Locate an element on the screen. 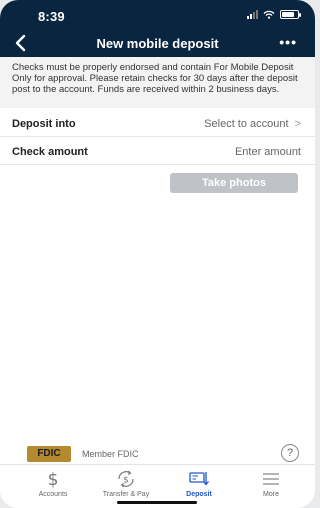 This screenshot has height=508, width=320. chevron-right-icon: > is located at coordinates (297, 124).